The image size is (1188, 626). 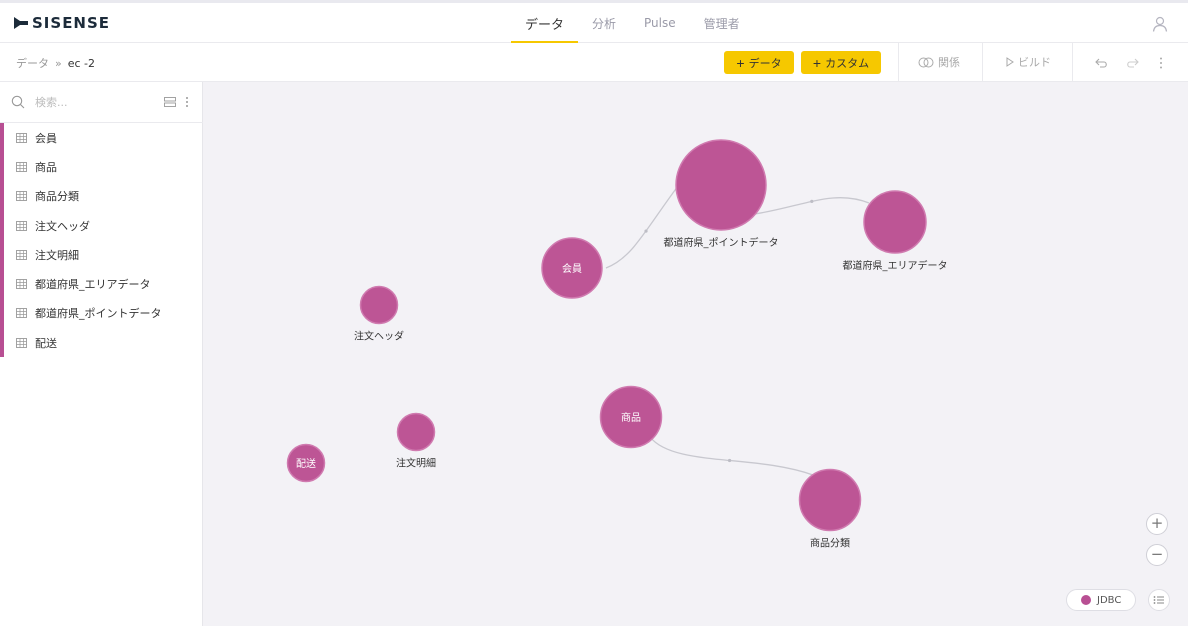 What do you see at coordinates (21, 23) in the screenshot?
I see `sisense-logo-icon` at bounding box center [21, 23].